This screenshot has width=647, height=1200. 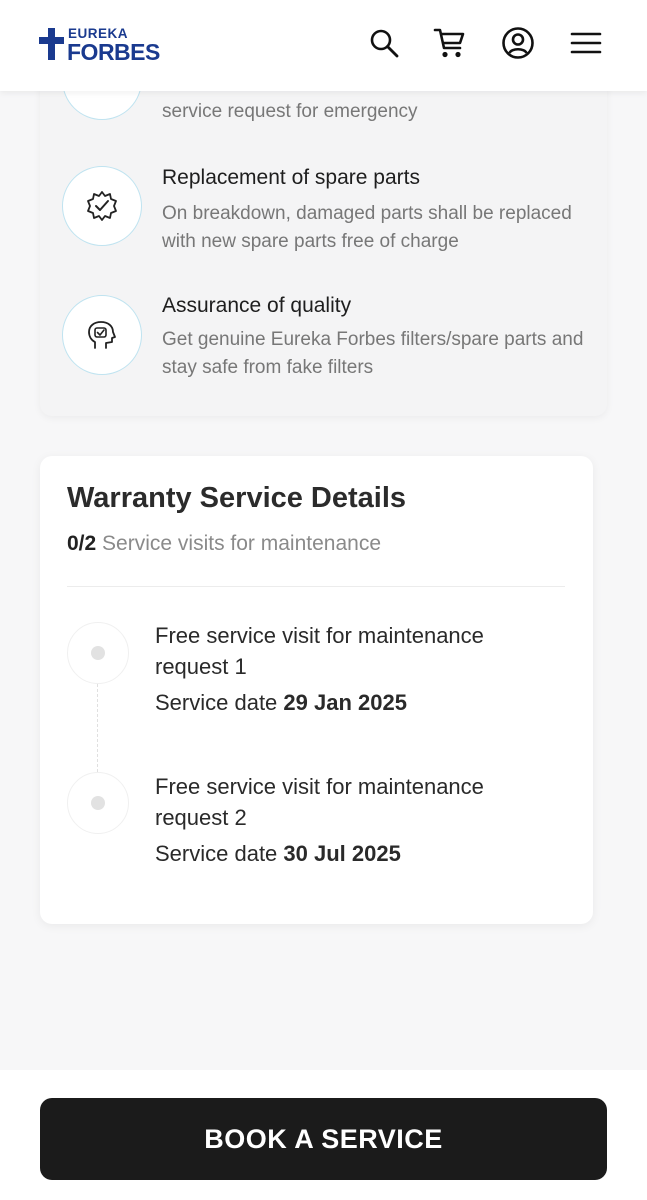 What do you see at coordinates (281, 703) in the screenshot?
I see `visit-1-date: Service date 29 Jan 2025` at bounding box center [281, 703].